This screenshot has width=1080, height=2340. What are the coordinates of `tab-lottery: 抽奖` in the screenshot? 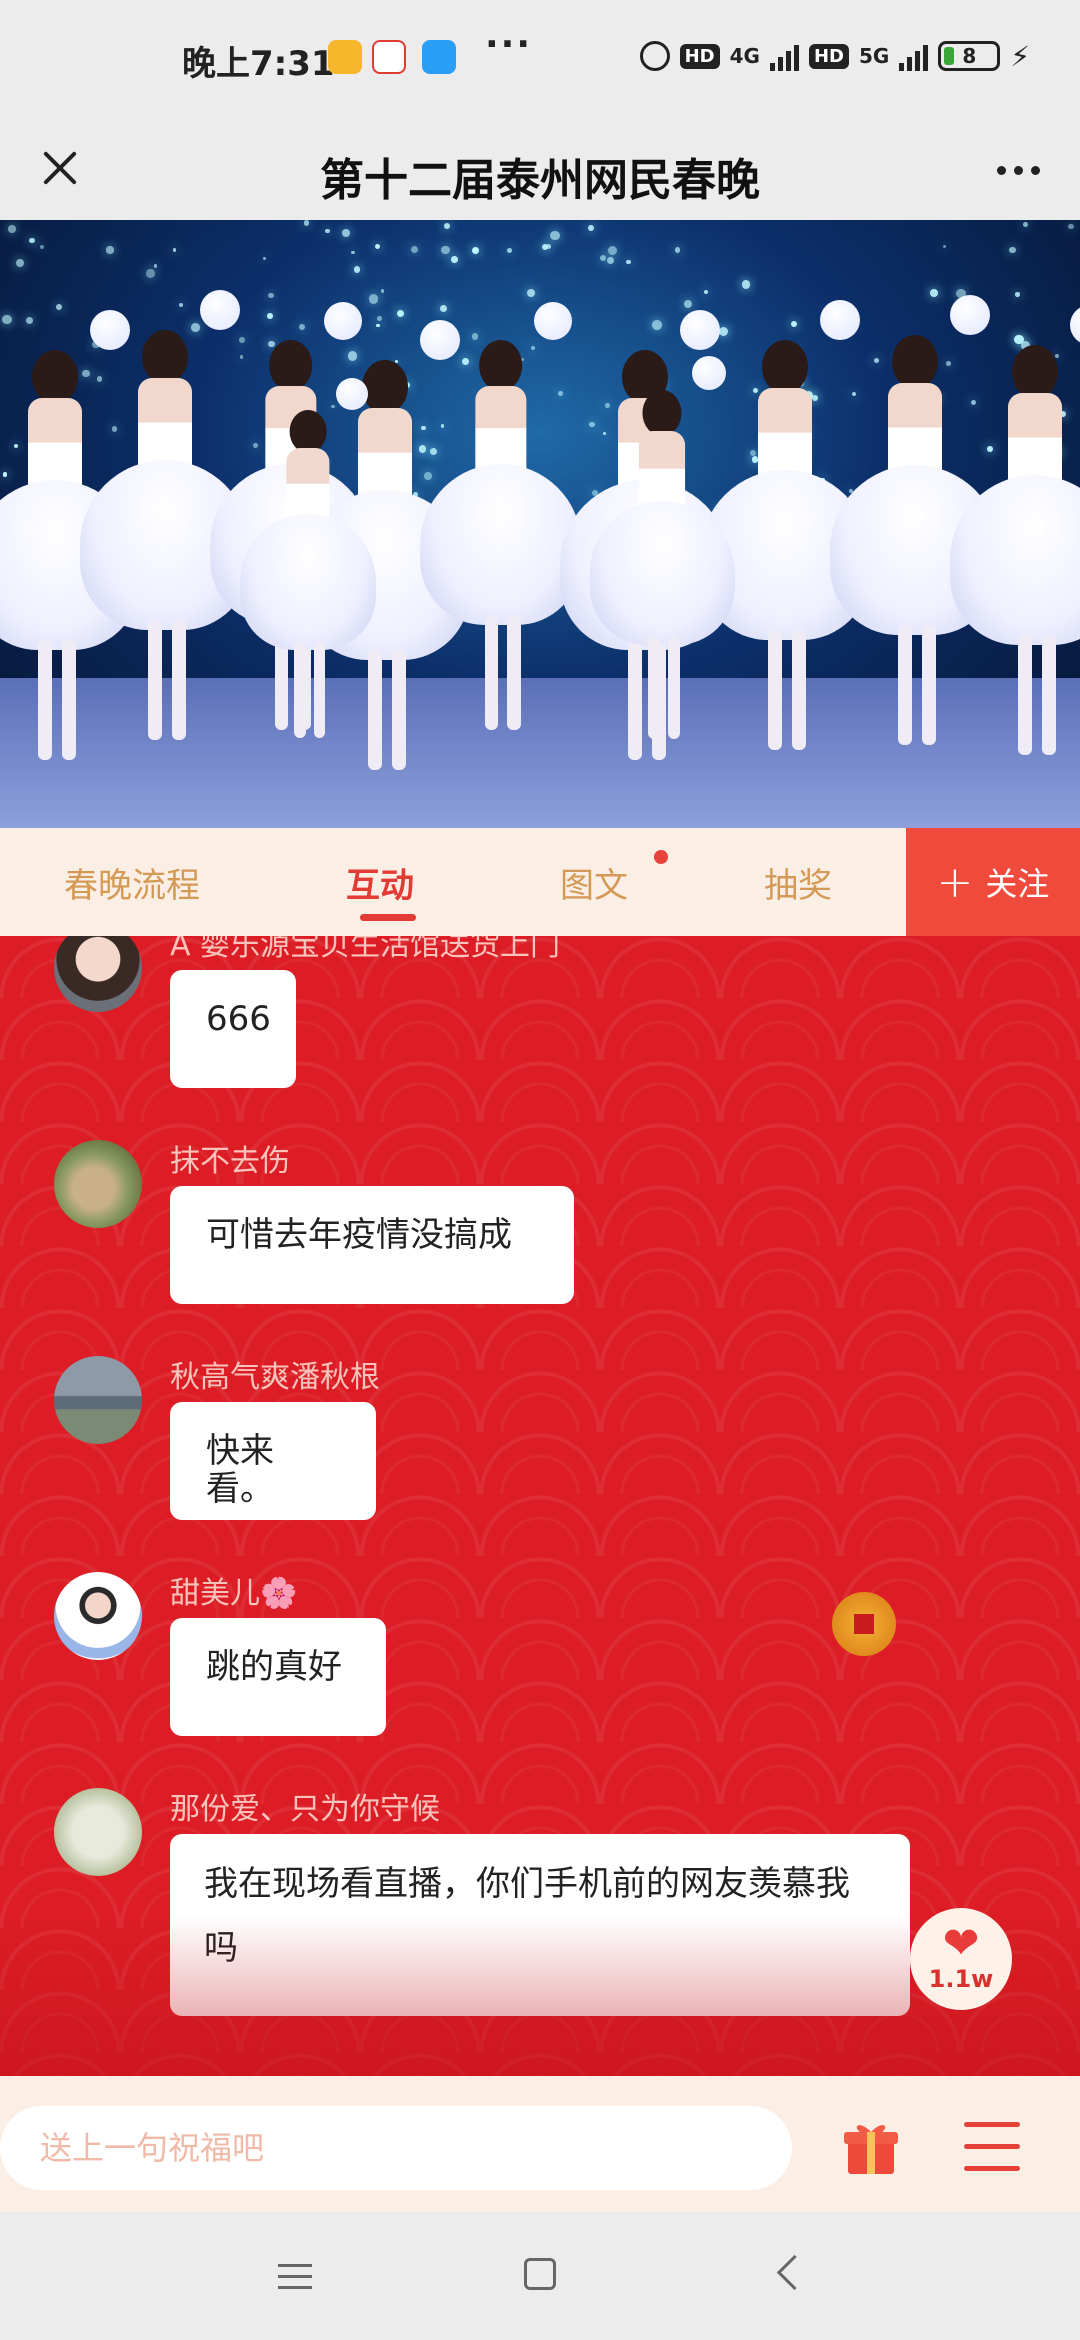 It's located at (798, 882).